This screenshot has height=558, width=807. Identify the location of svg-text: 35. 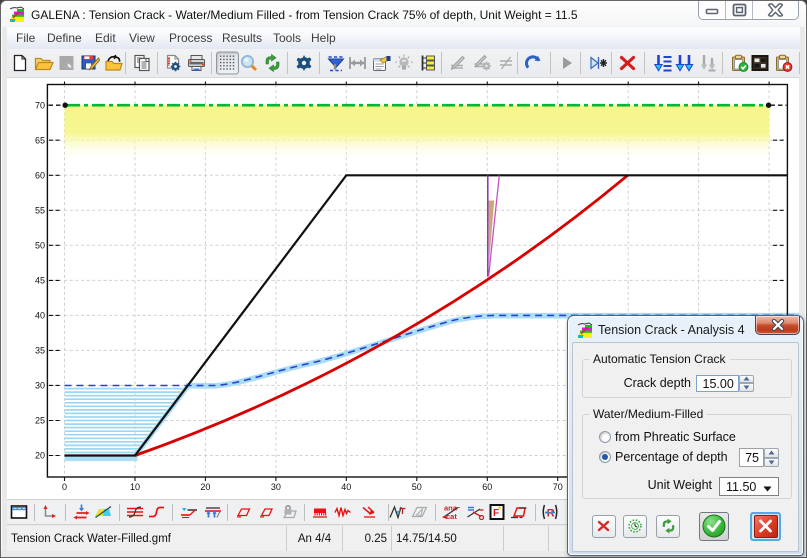
(40, 351).